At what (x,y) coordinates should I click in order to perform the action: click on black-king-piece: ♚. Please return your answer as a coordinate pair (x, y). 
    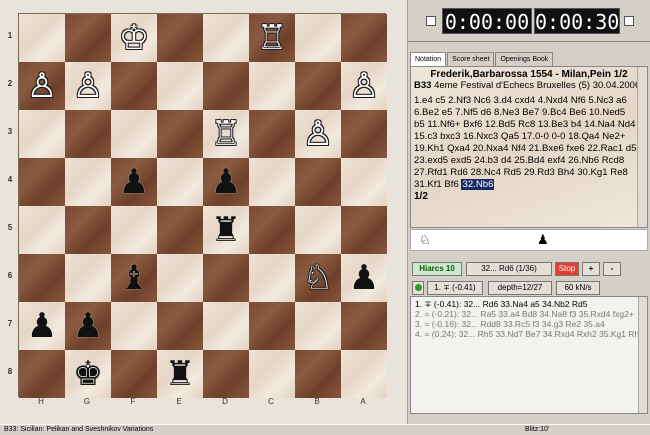
    Looking at the image, I should click on (88, 374).